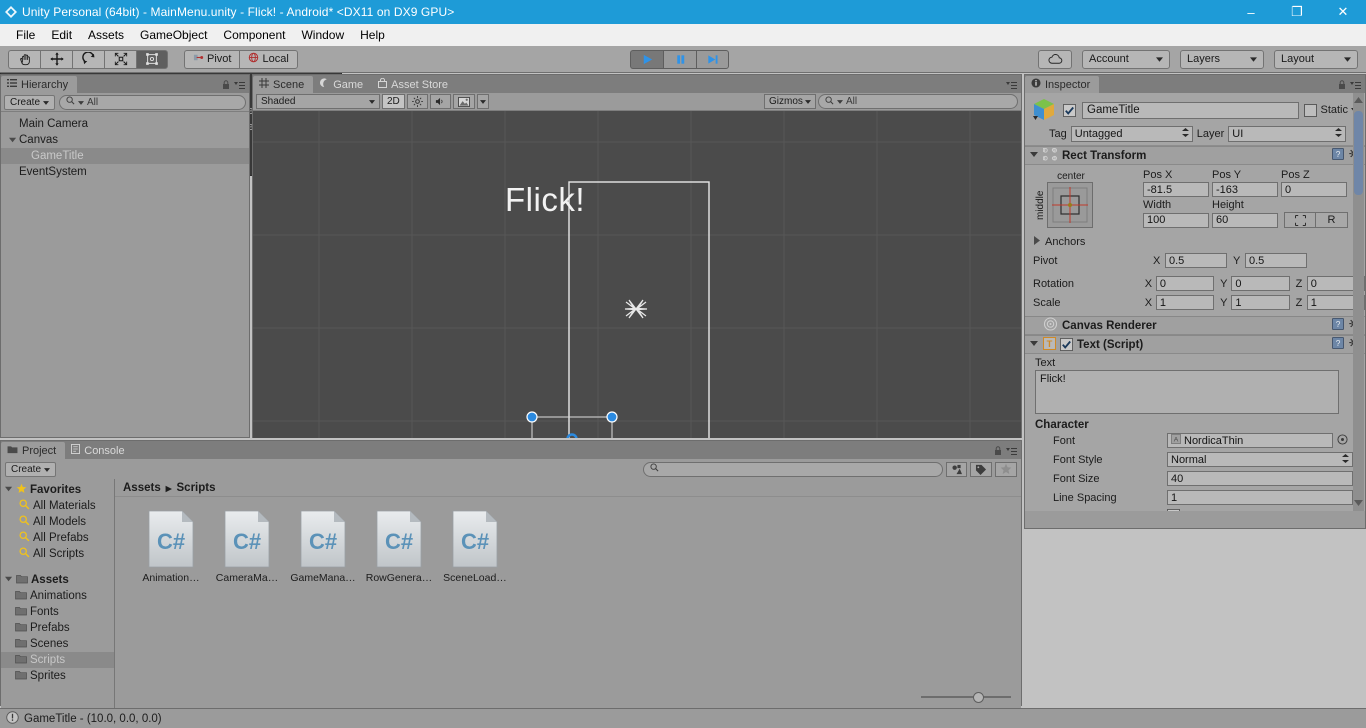 This screenshot has width=1366, height=728. I want to click on font-size-input: 40, so click(1260, 478).